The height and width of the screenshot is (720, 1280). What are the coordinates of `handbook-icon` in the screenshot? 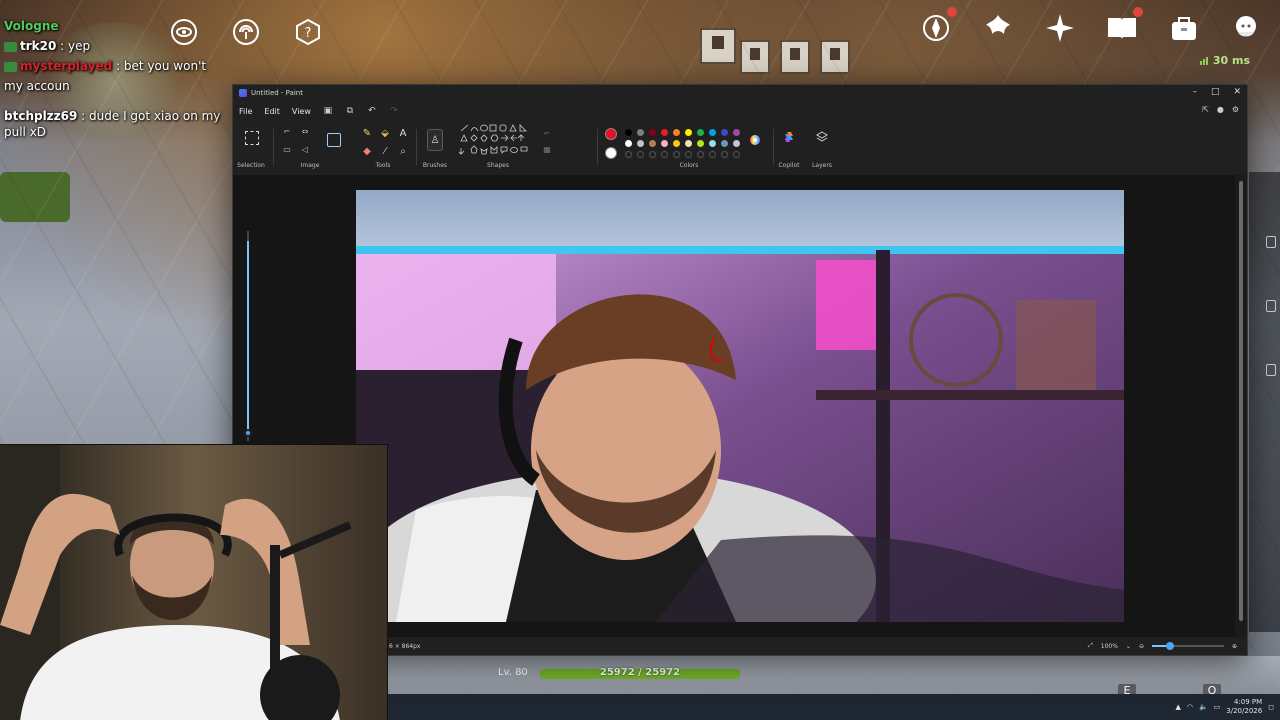 It's located at (1123, 26).